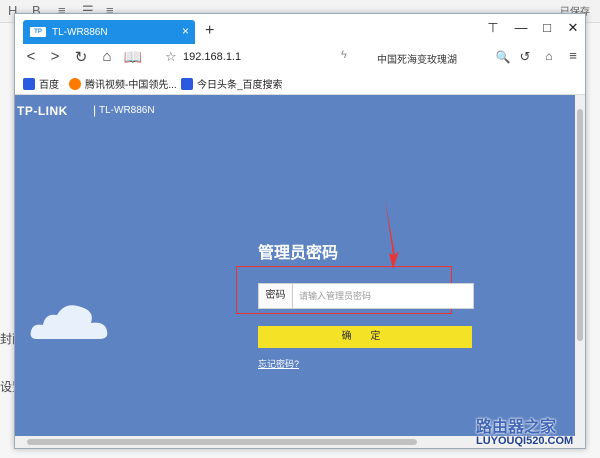 Image resolution: width=600 pixels, height=458 pixels. I want to click on bookmark-baidu: 百度, so click(41, 83).